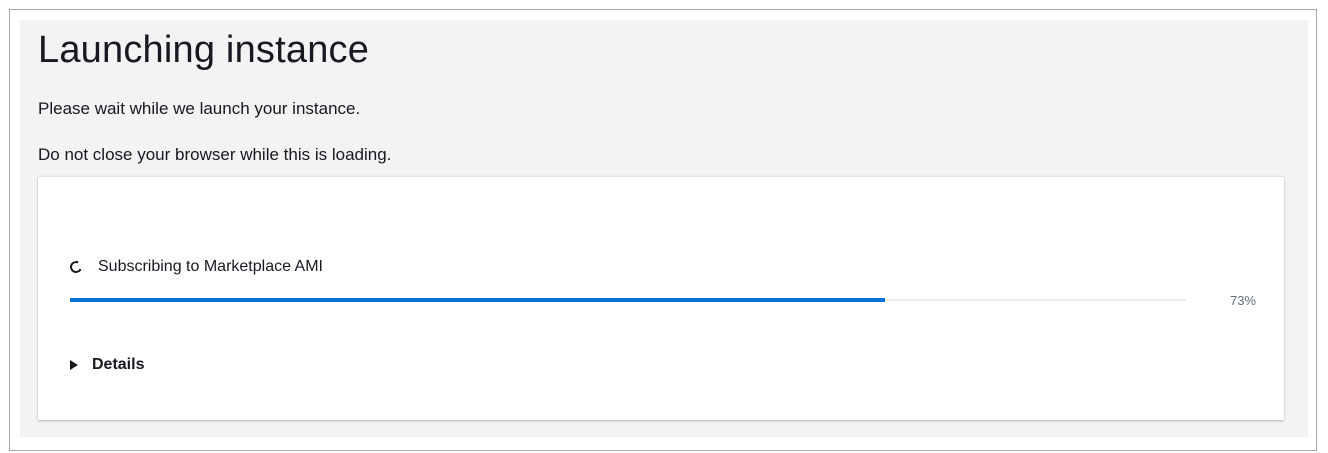  I want to click on status-row: Subscribing to Marketplace AMI, so click(195, 267).